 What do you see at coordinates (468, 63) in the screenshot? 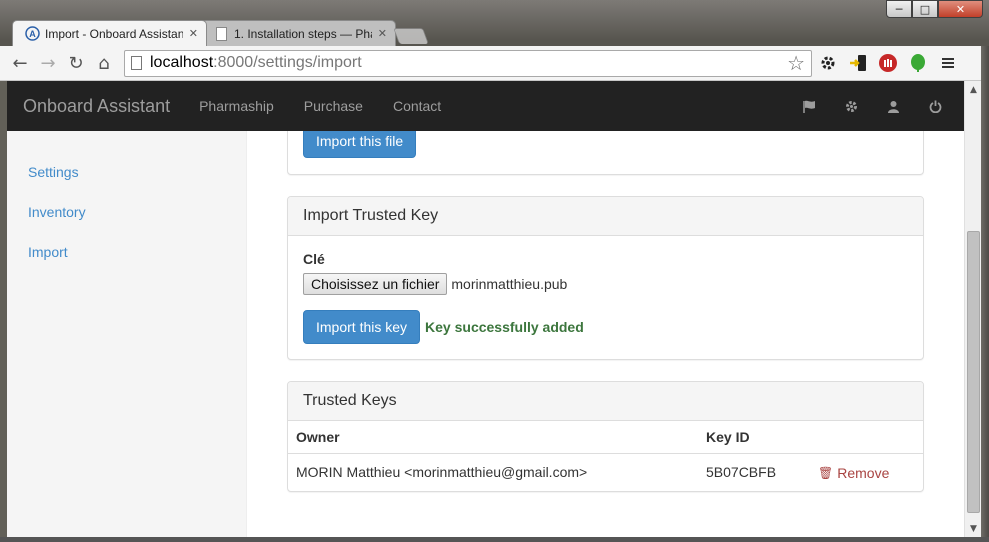
I see `address-bar: localhost:8000/settings/import ☆` at bounding box center [468, 63].